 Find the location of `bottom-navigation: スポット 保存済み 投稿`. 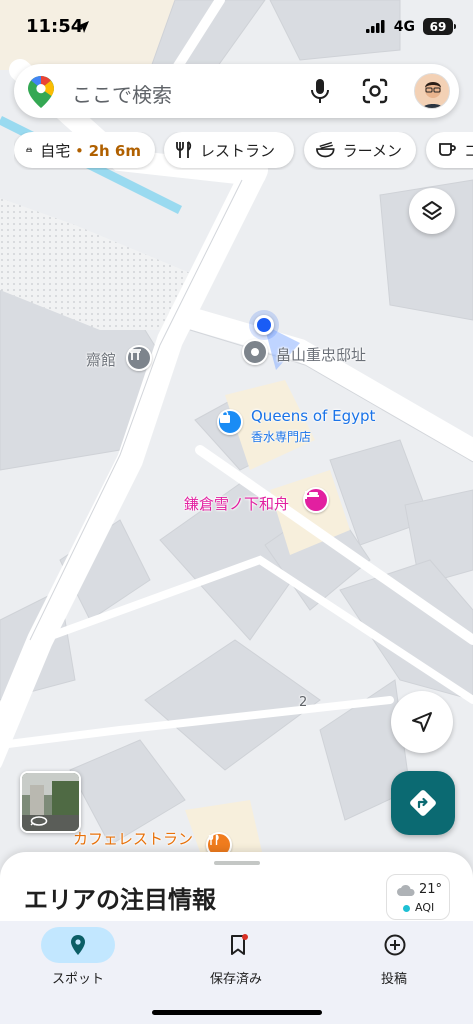

bottom-navigation: スポット 保存済み 投稿 is located at coordinates (236, 972).